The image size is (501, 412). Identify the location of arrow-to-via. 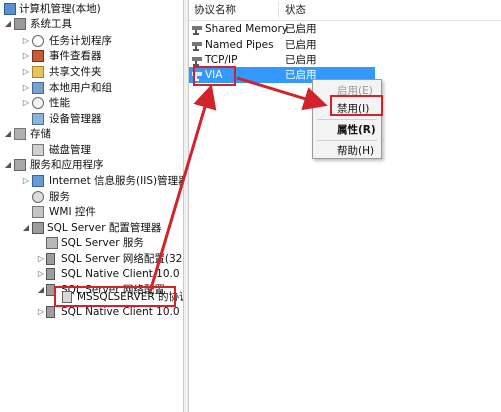
(182, 188).